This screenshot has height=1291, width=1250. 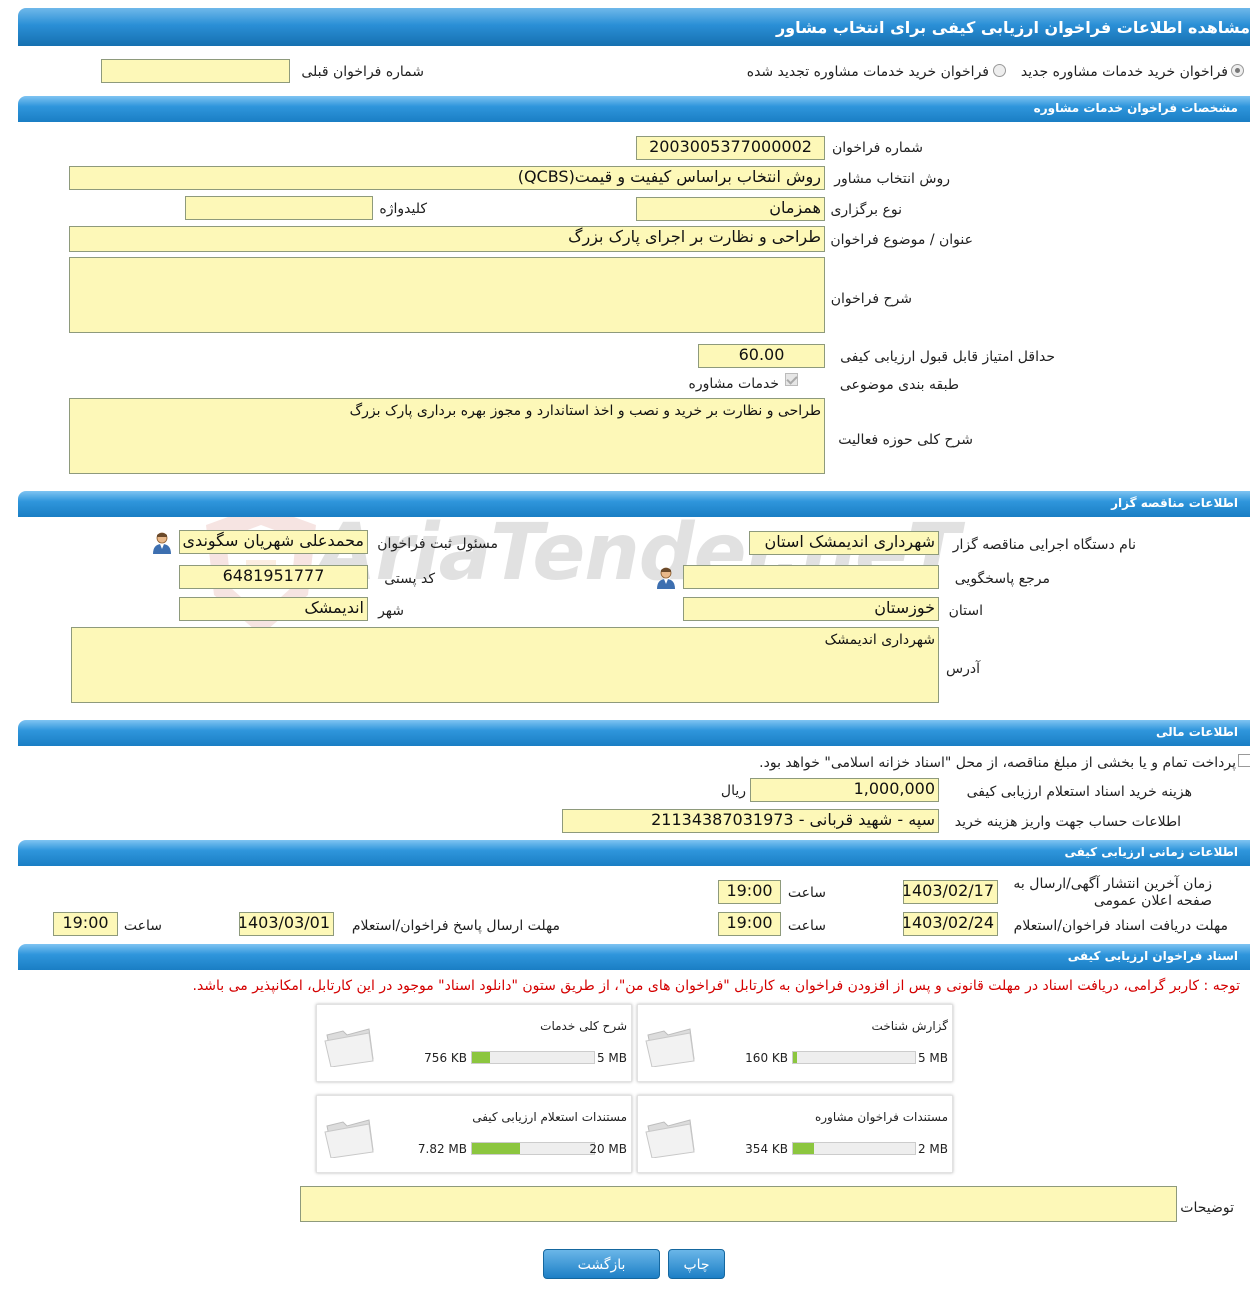 I want to click on keyword-label: کلیدواژه, so click(x=403, y=209).